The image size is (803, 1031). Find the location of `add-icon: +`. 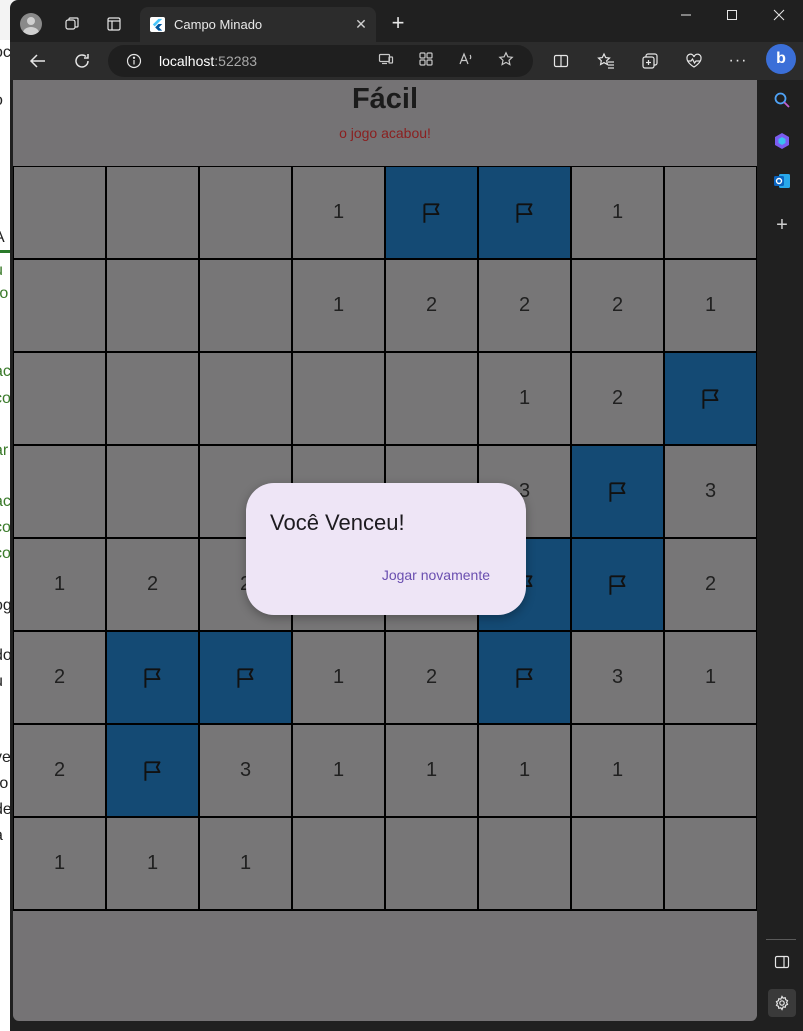

add-icon: + is located at coordinates (782, 225).